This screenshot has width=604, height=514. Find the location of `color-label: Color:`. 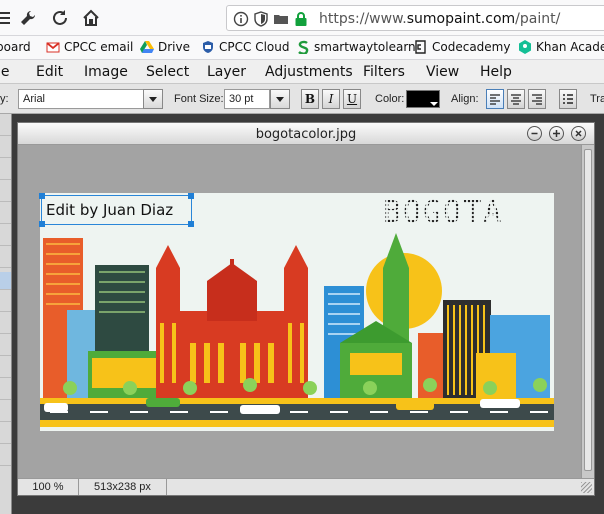

color-label: Color: is located at coordinates (390, 99).